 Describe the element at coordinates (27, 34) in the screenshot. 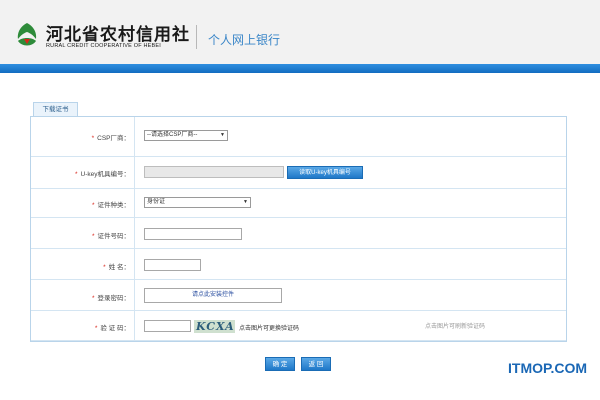

I see `rcc-logo-icon` at that location.